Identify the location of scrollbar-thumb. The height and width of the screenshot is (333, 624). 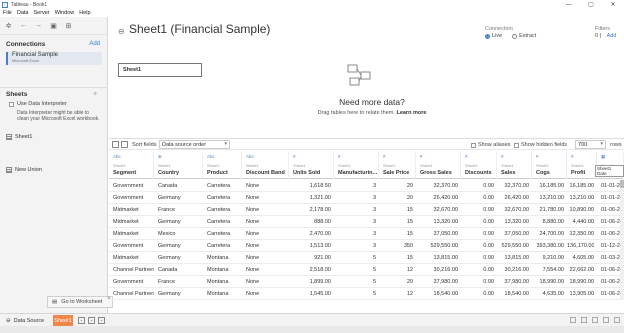
(622, 184).